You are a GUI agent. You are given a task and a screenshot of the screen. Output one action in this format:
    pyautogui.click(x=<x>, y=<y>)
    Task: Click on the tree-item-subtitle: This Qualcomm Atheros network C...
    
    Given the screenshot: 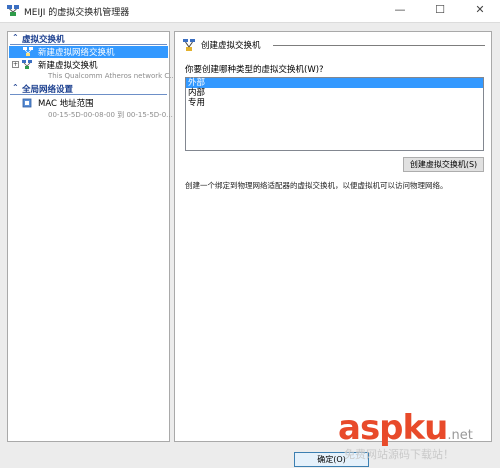 What is the action you would take?
    pyautogui.click(x=112, y=76)
    